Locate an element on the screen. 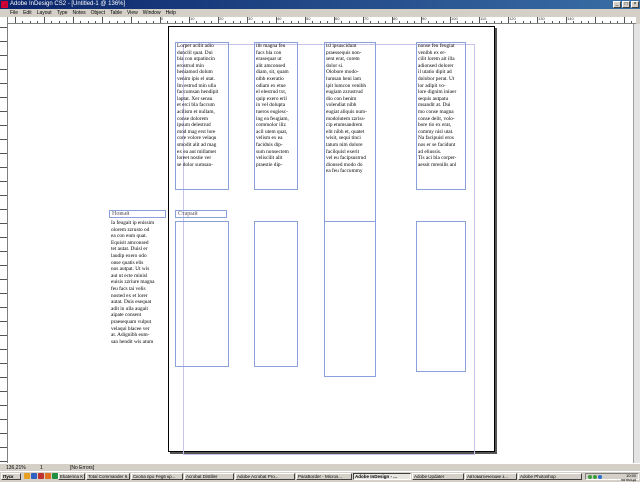 This screenshot has height=482, width=640. quick-launch is located at coordinates (41, 476).